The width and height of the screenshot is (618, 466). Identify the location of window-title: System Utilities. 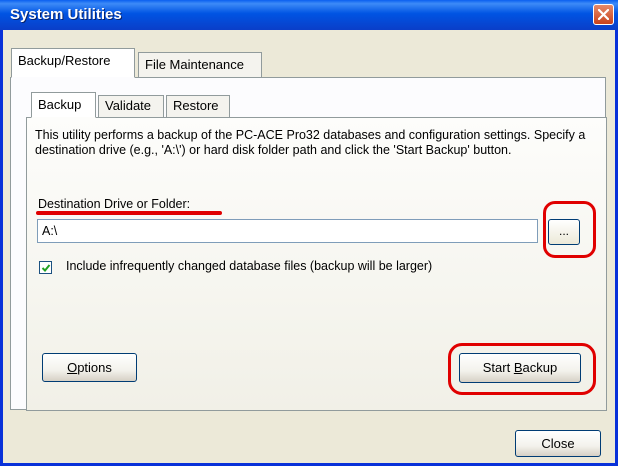
(66, 14).